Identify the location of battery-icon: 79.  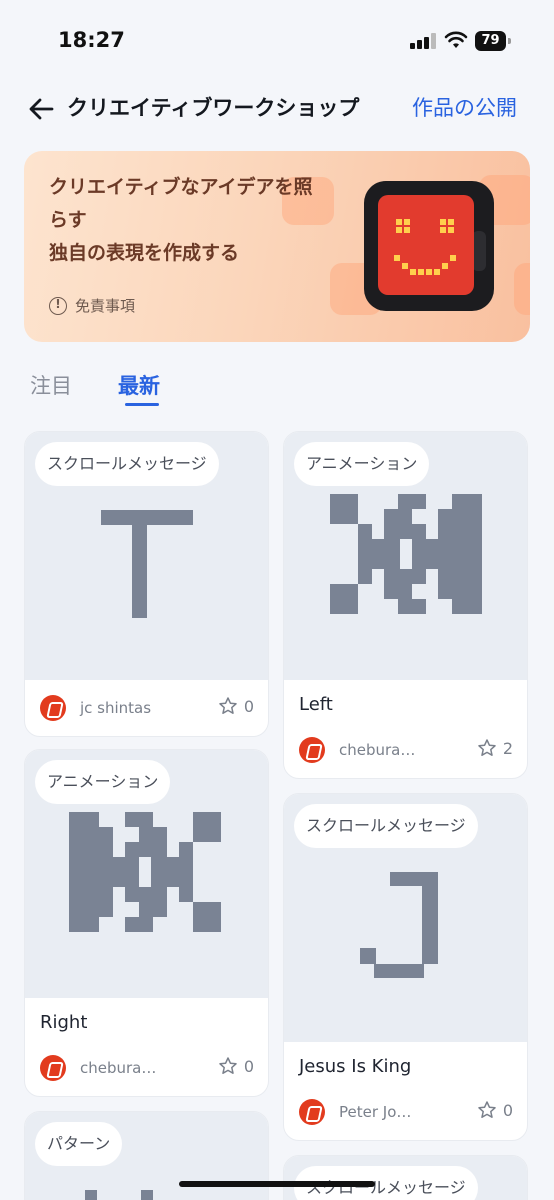
(493, 41).